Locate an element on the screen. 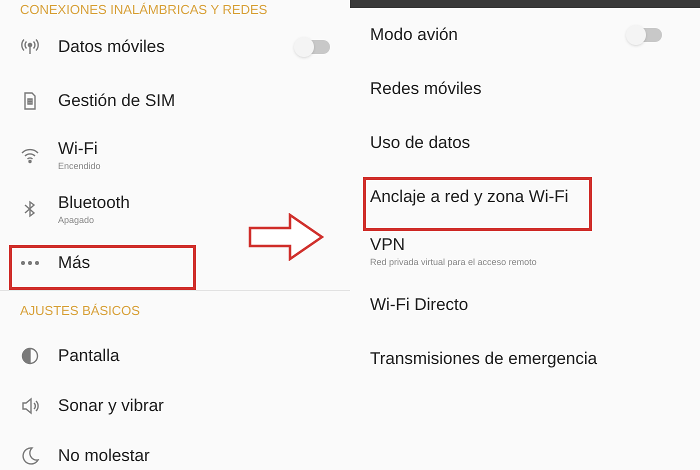  item-title: Modo avión is located at coordinates (499, 35).